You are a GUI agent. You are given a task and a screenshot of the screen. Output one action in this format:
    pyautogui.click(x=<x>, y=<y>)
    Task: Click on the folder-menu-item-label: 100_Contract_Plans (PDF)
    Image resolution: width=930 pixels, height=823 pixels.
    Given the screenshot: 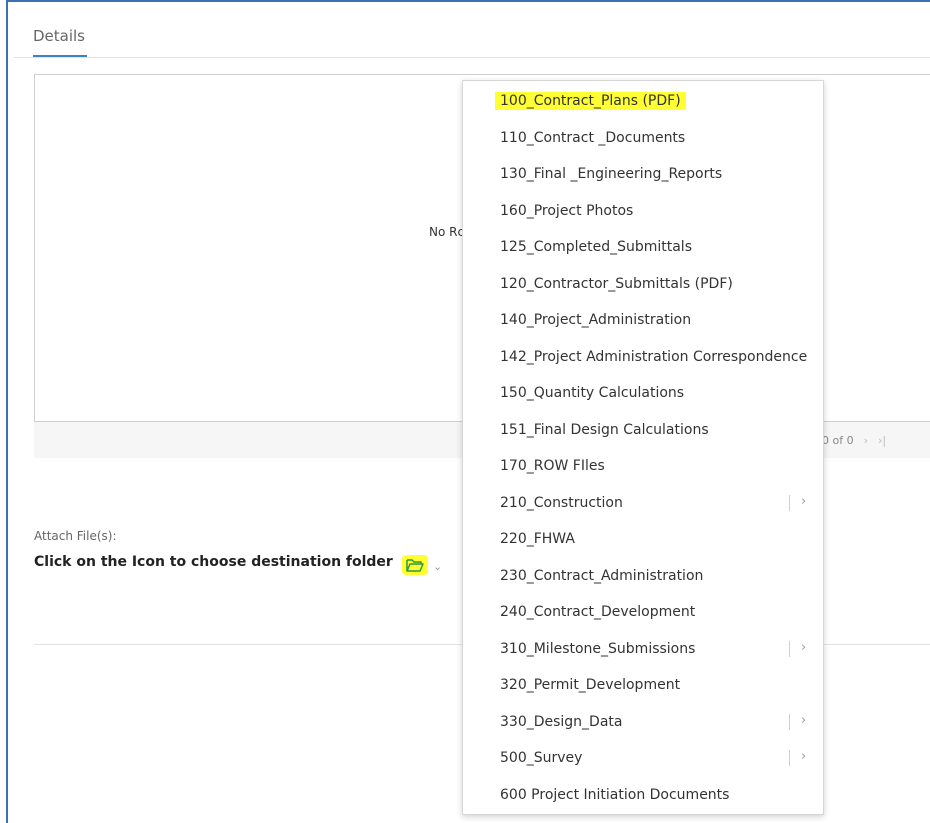 What is the action you would take?
    pyautogui.click(x=590, y=101)
    